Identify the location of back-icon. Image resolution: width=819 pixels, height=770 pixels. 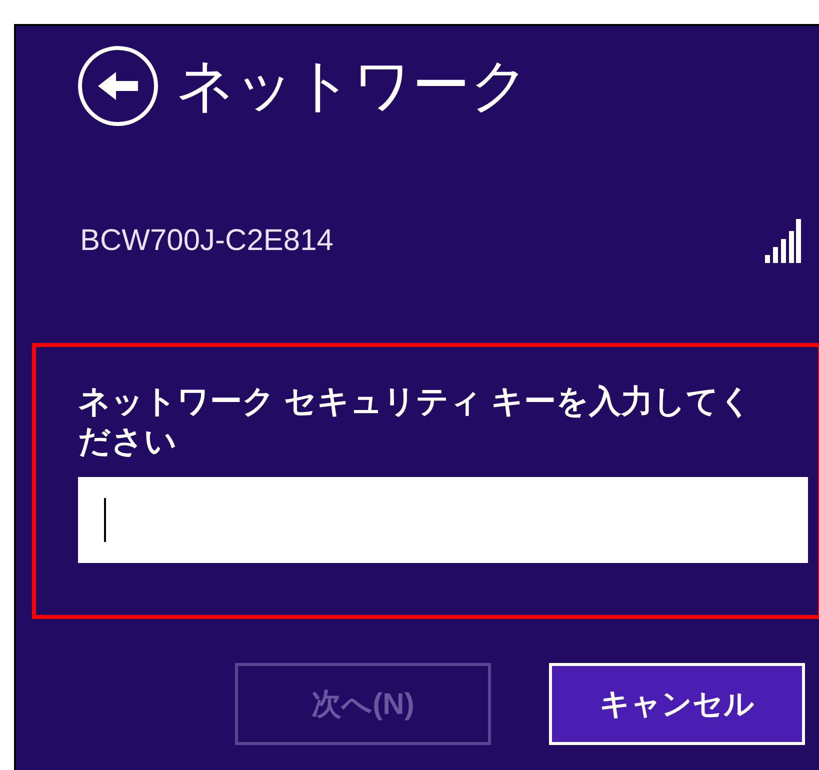
(118, 86).